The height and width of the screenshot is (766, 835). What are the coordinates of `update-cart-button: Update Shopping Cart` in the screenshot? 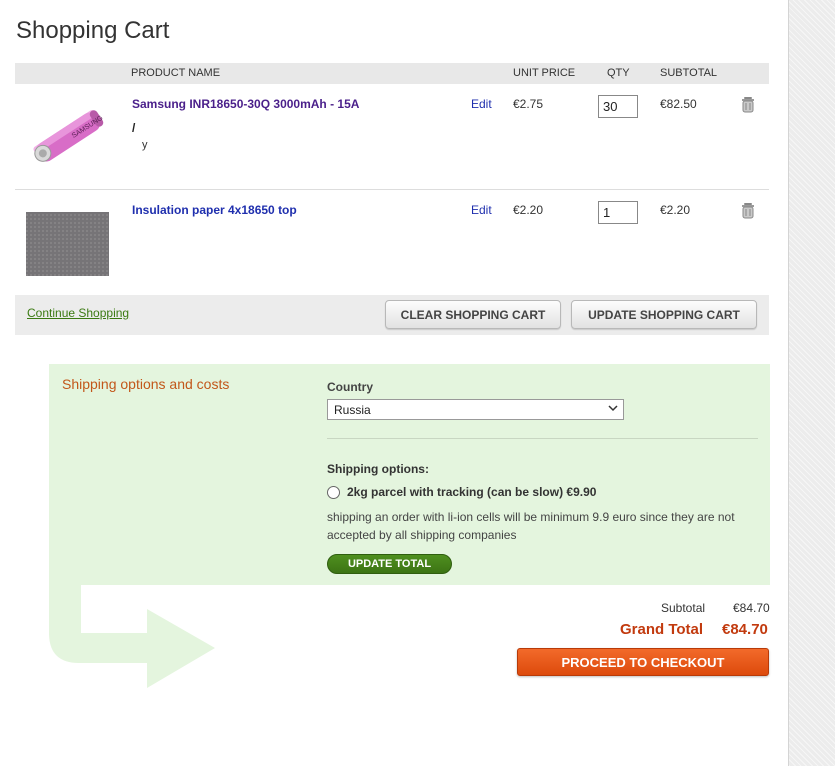 It's located at (664, 314).